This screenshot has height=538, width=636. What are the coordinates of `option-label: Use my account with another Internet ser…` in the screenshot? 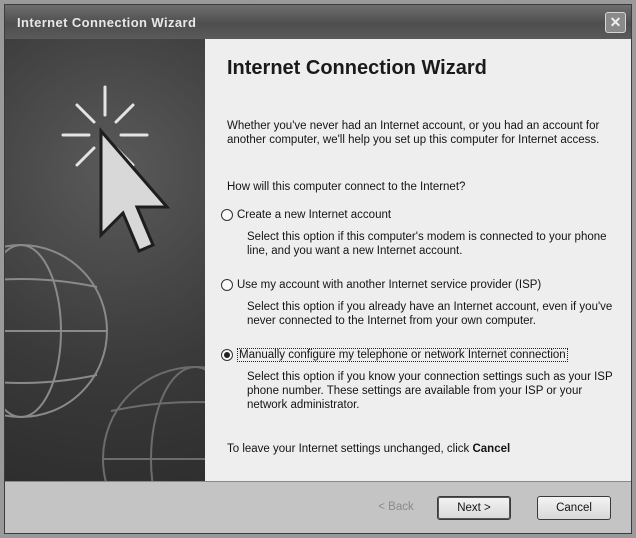 It's located at (389, 285).